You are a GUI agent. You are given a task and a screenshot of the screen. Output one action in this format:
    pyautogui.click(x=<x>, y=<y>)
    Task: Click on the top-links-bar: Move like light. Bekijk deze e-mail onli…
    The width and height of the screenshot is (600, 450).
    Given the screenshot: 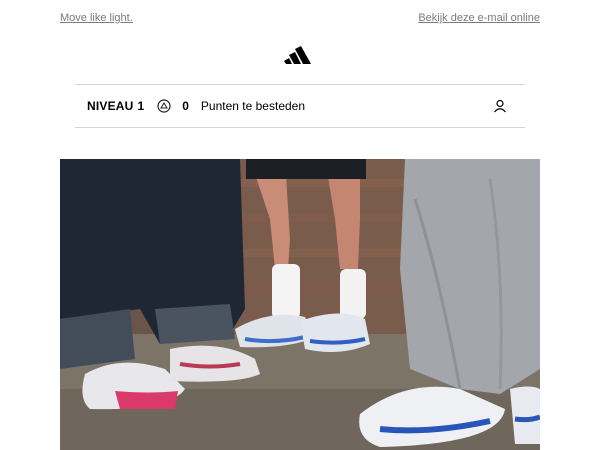 What is the action you would take?
    pyautogui.click(x=300, y=18)
    